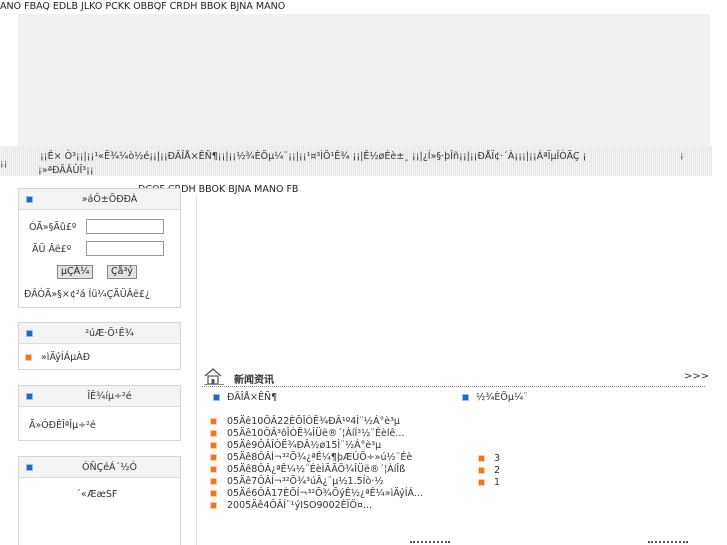  Describe the element at coordinates (65, 357) in the screenshot. I see `product-link: »ìÄýÍÁµÀÐ` at that location.